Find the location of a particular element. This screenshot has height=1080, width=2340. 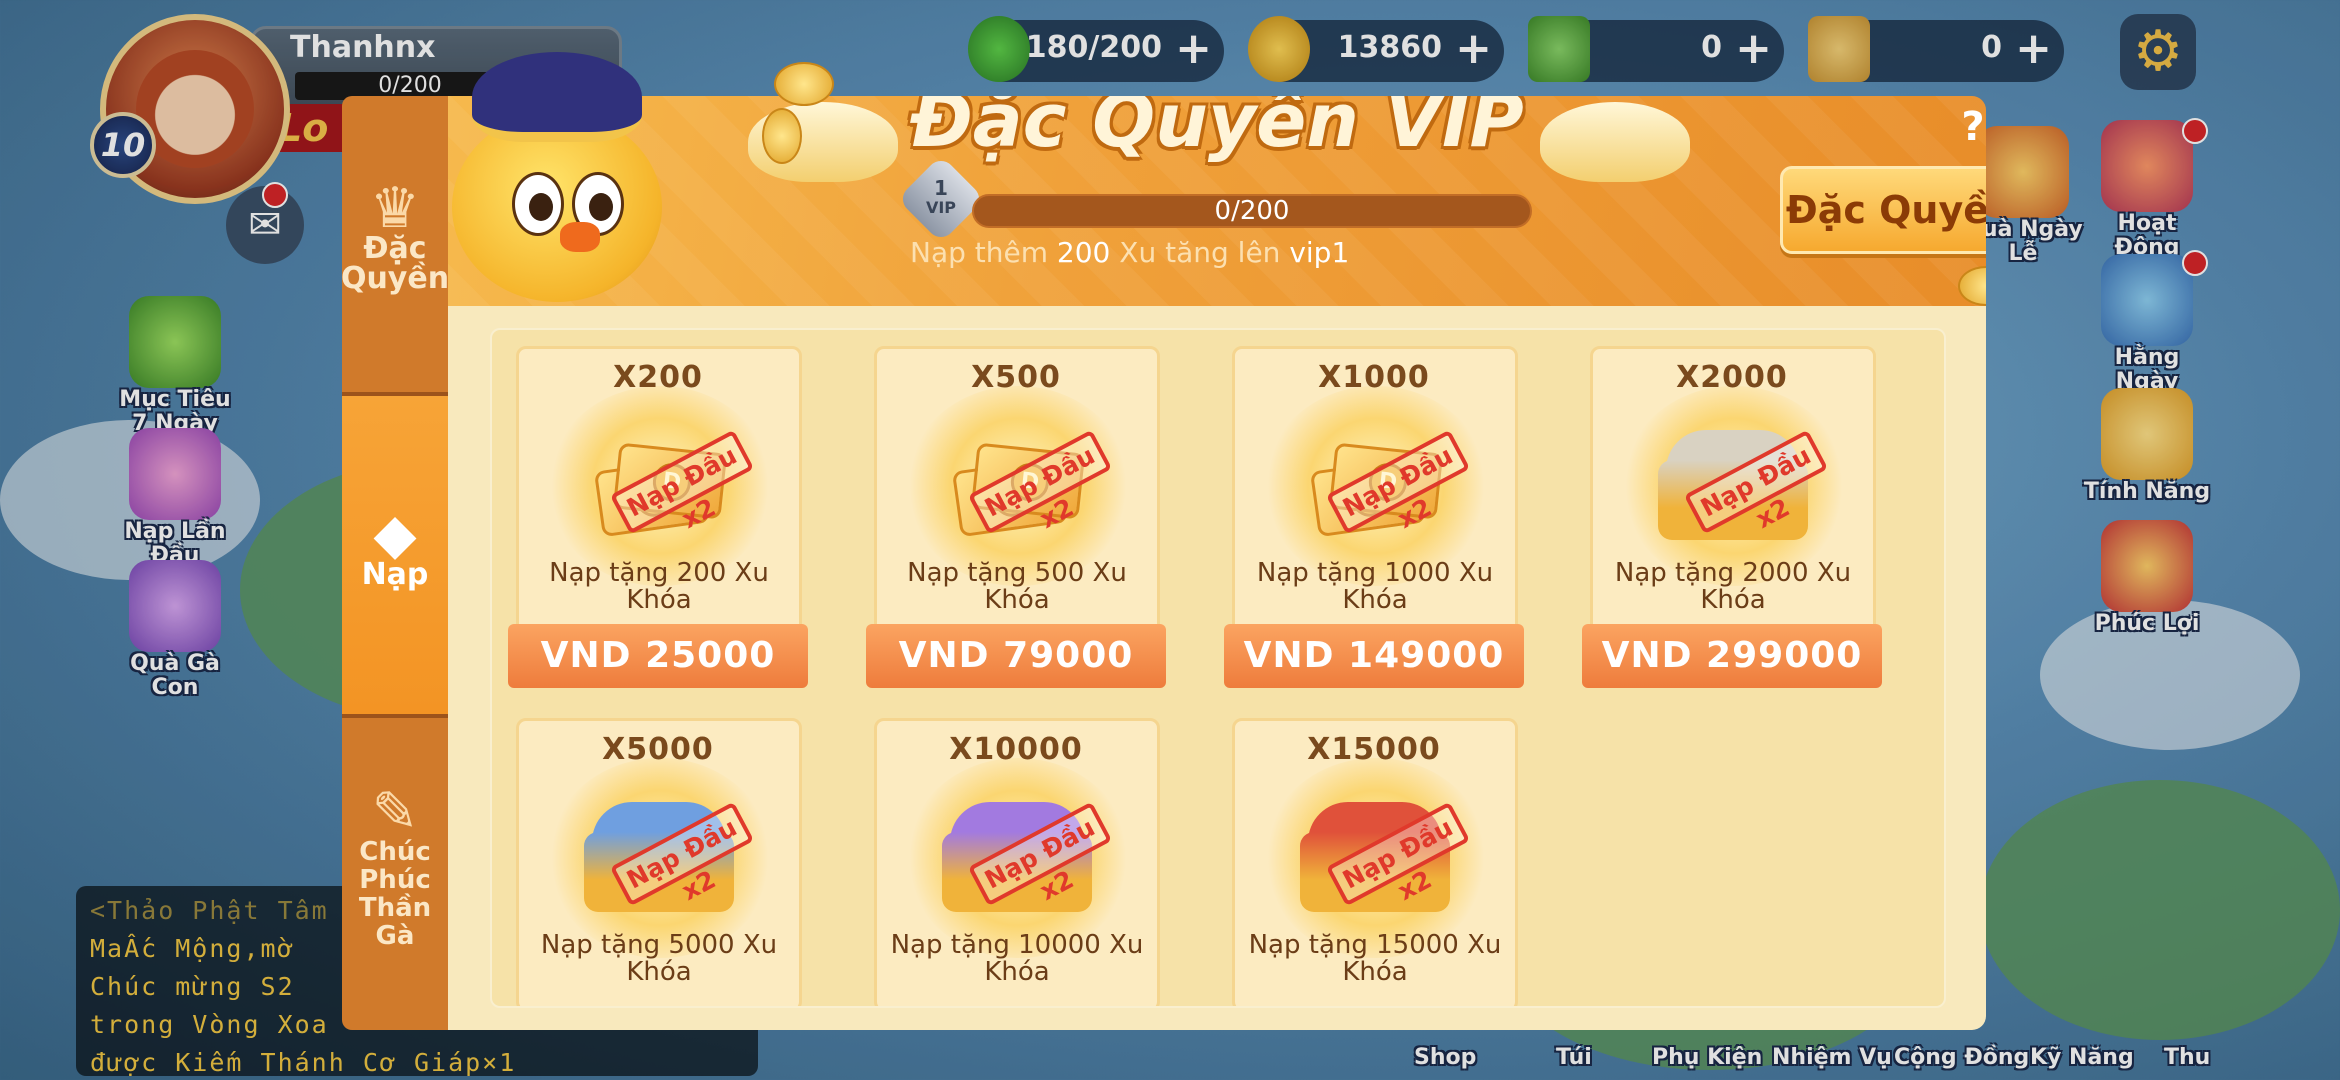

vip-progress-text: 0/200 is located at coordinates (1252, 211).